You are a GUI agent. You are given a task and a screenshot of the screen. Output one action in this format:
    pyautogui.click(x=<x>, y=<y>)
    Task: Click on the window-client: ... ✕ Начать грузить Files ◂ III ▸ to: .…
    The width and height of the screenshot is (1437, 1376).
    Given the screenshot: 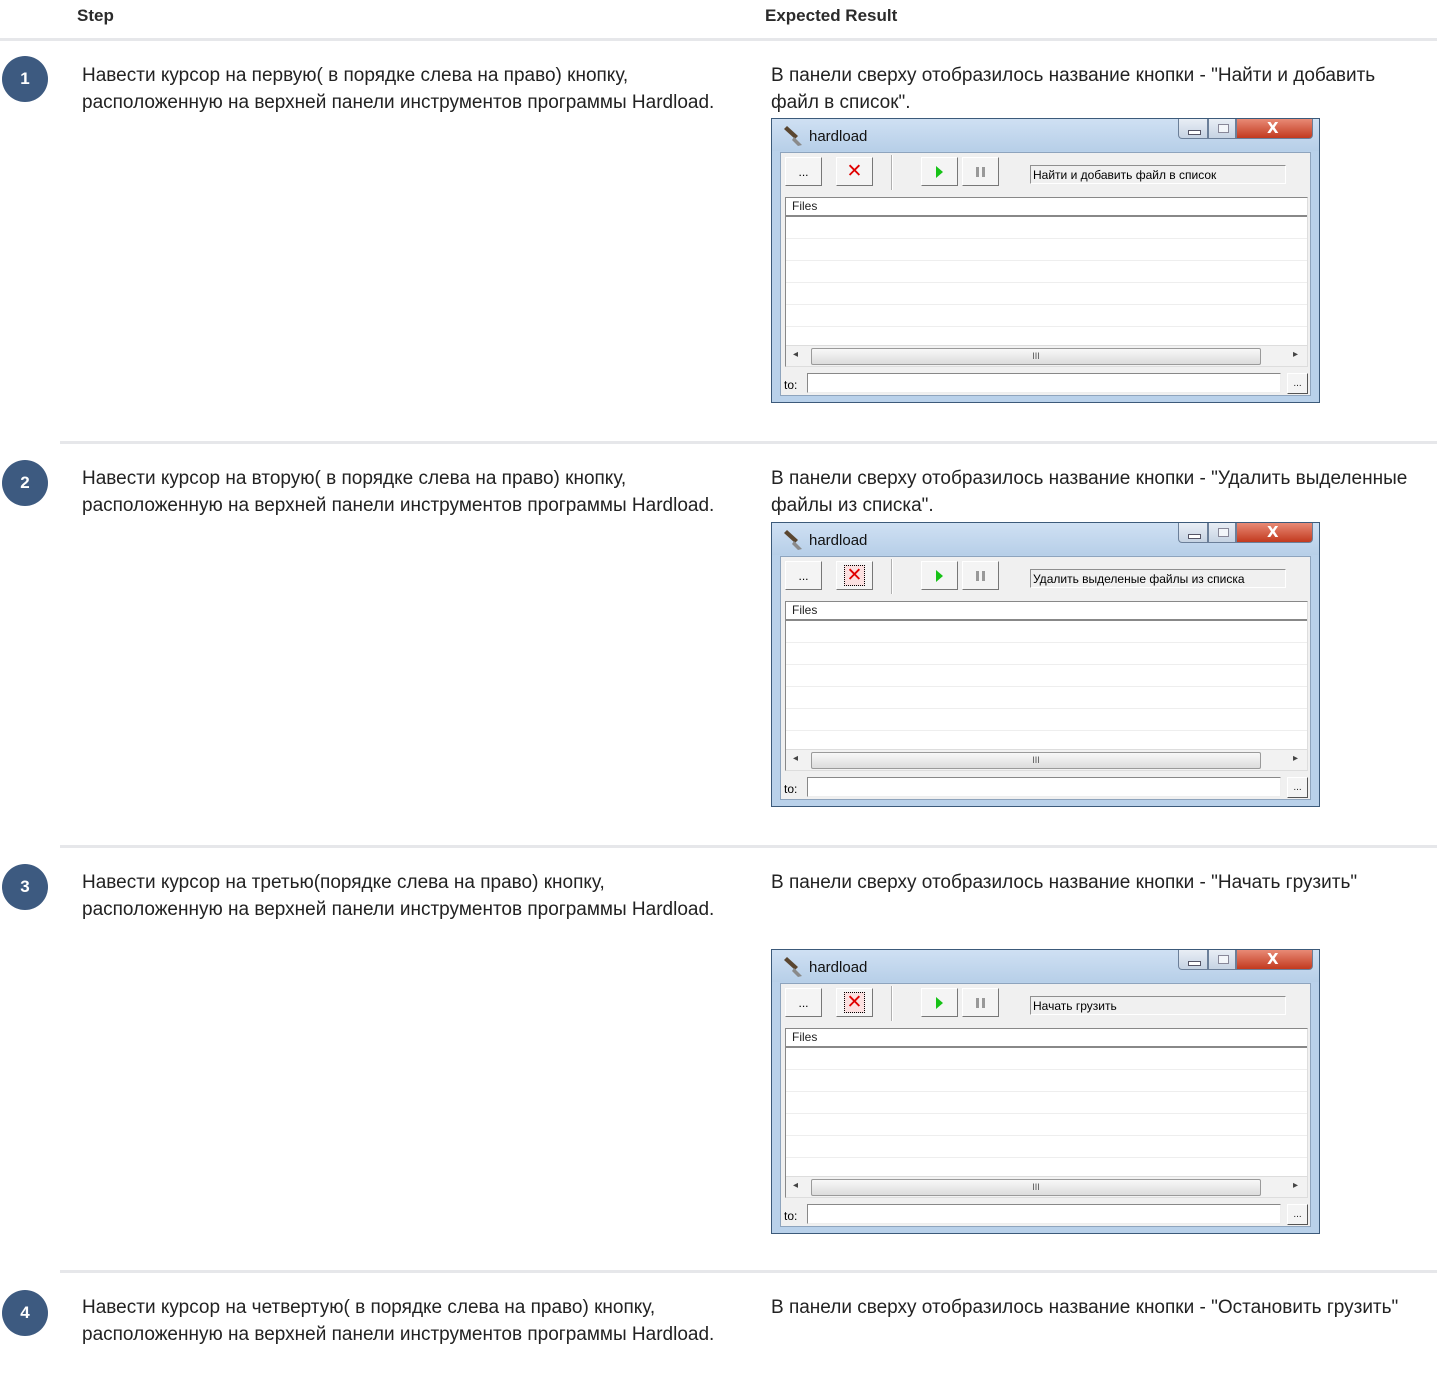 What is the action you would take?
    pyautogui.click(x=1045, y=1105)
    